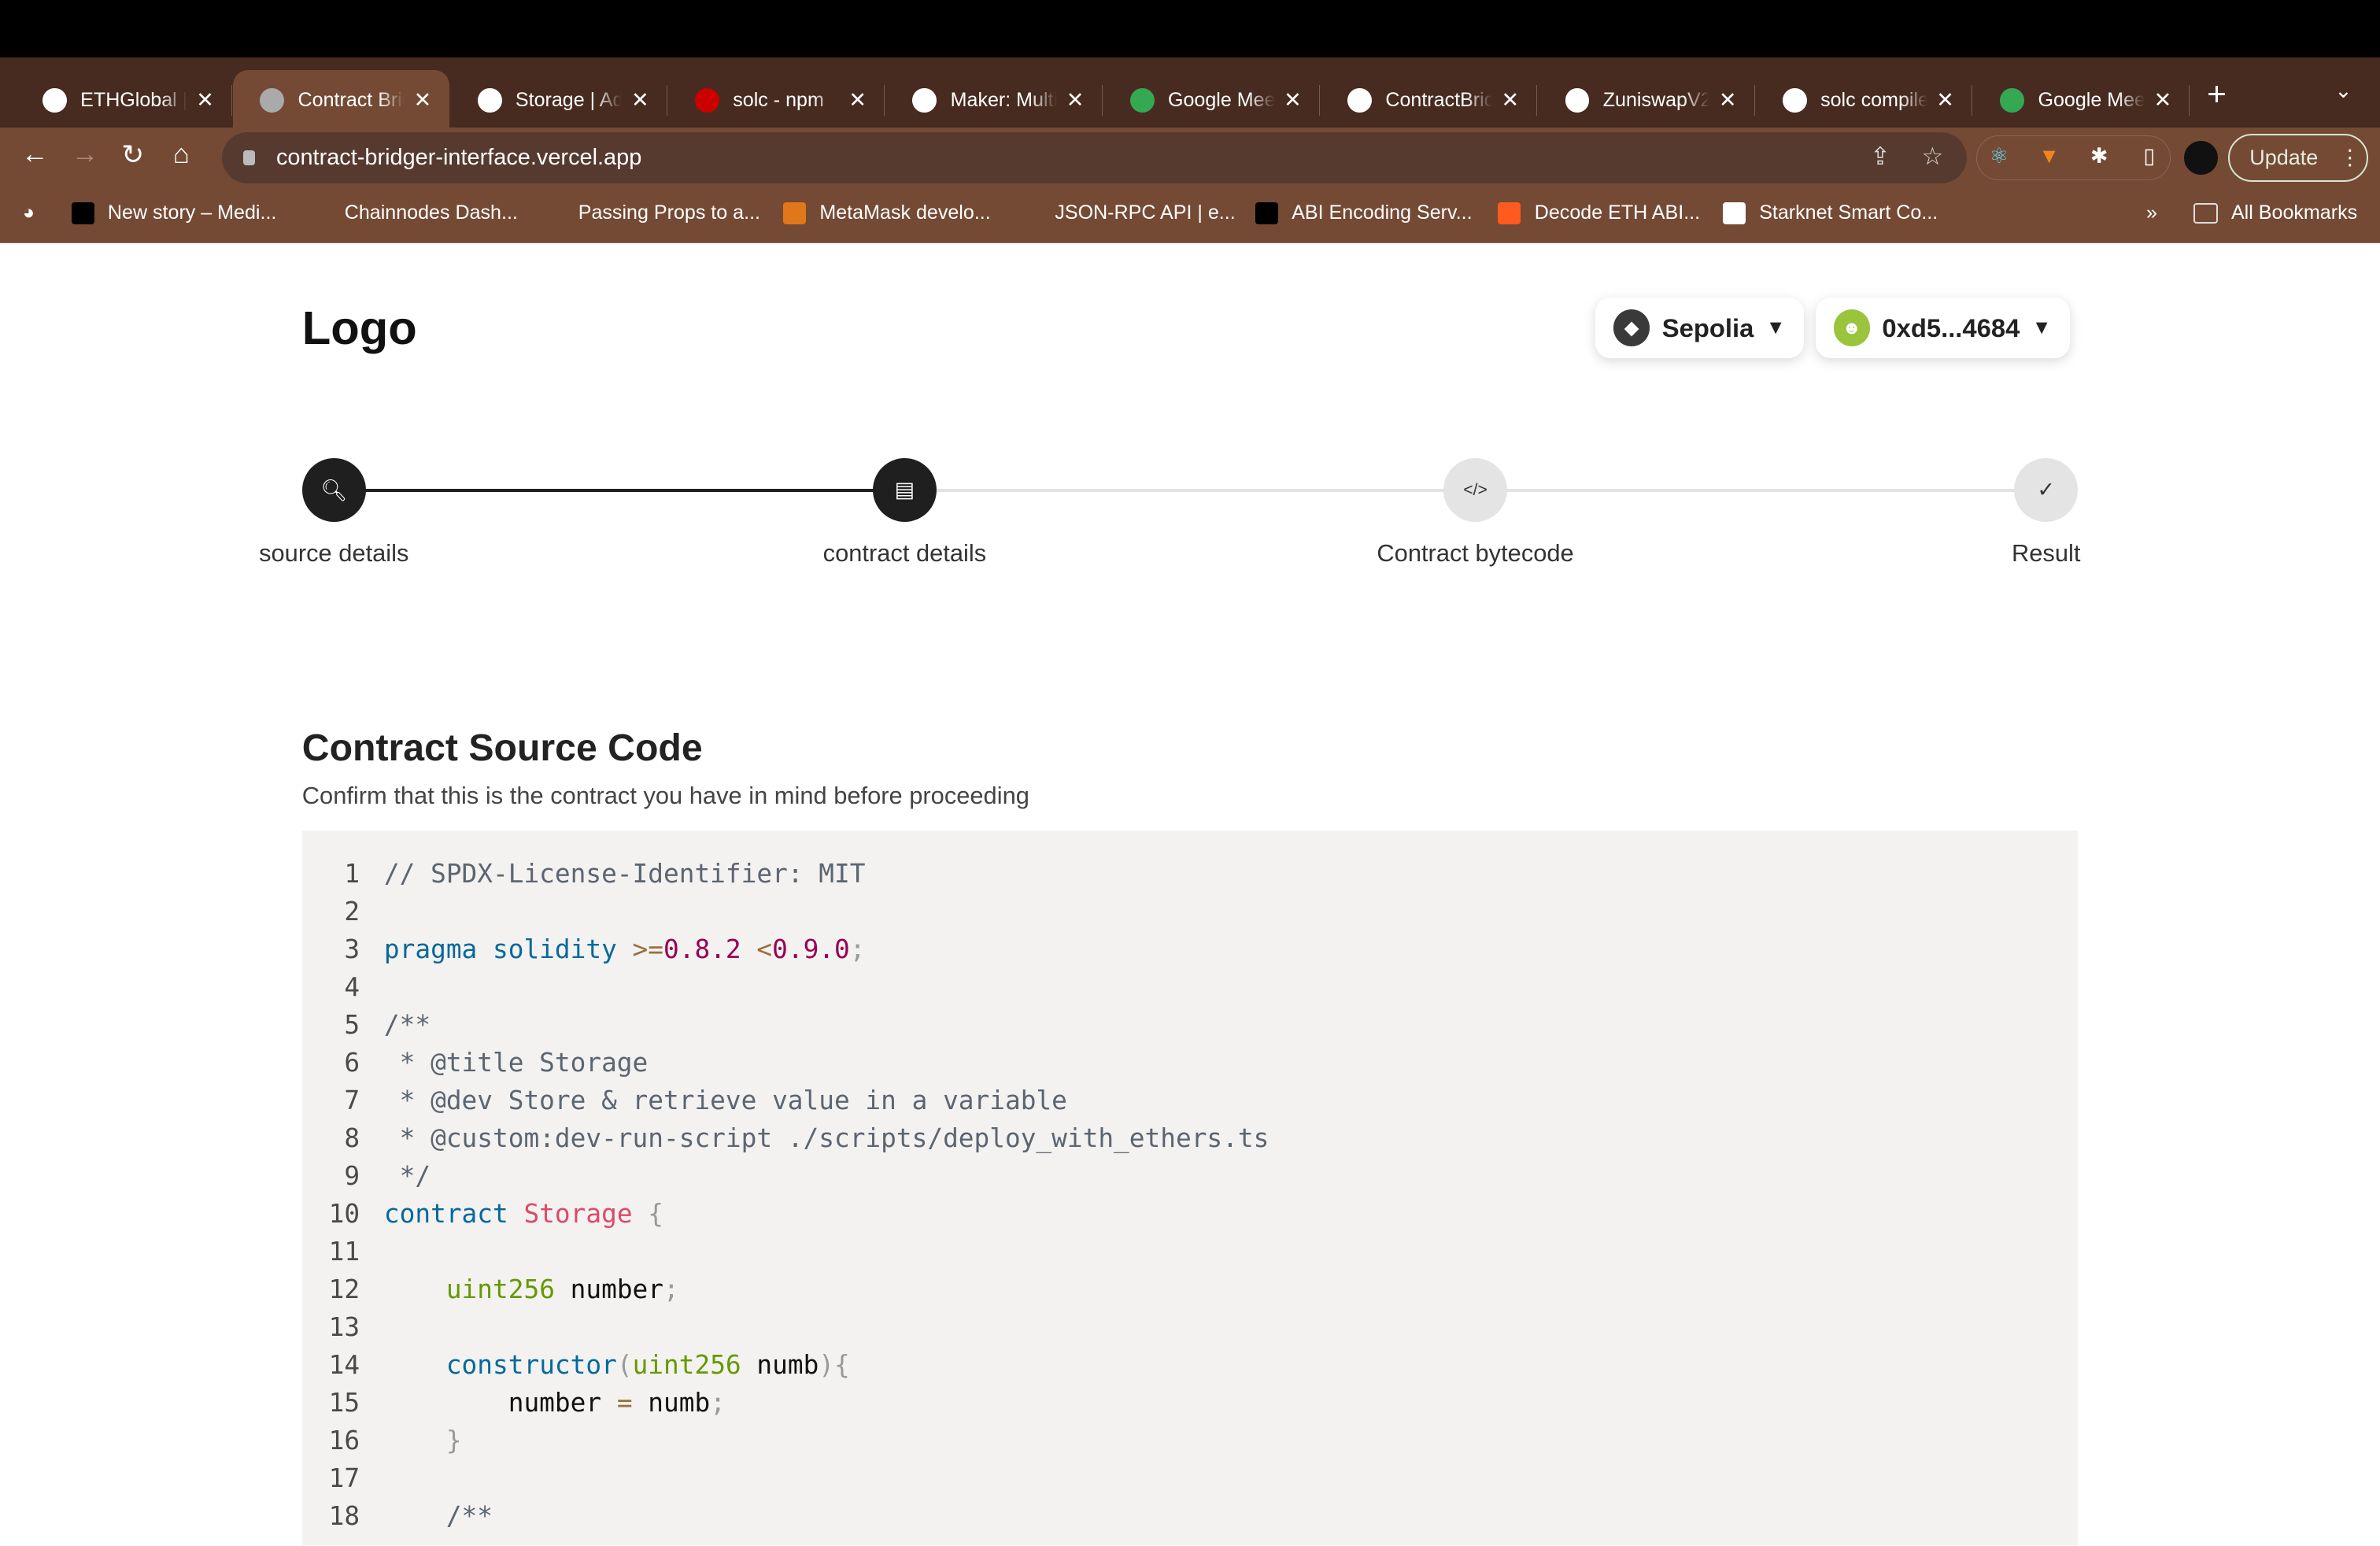  I want to click on home-icon: ⌂, so click(181, 154).